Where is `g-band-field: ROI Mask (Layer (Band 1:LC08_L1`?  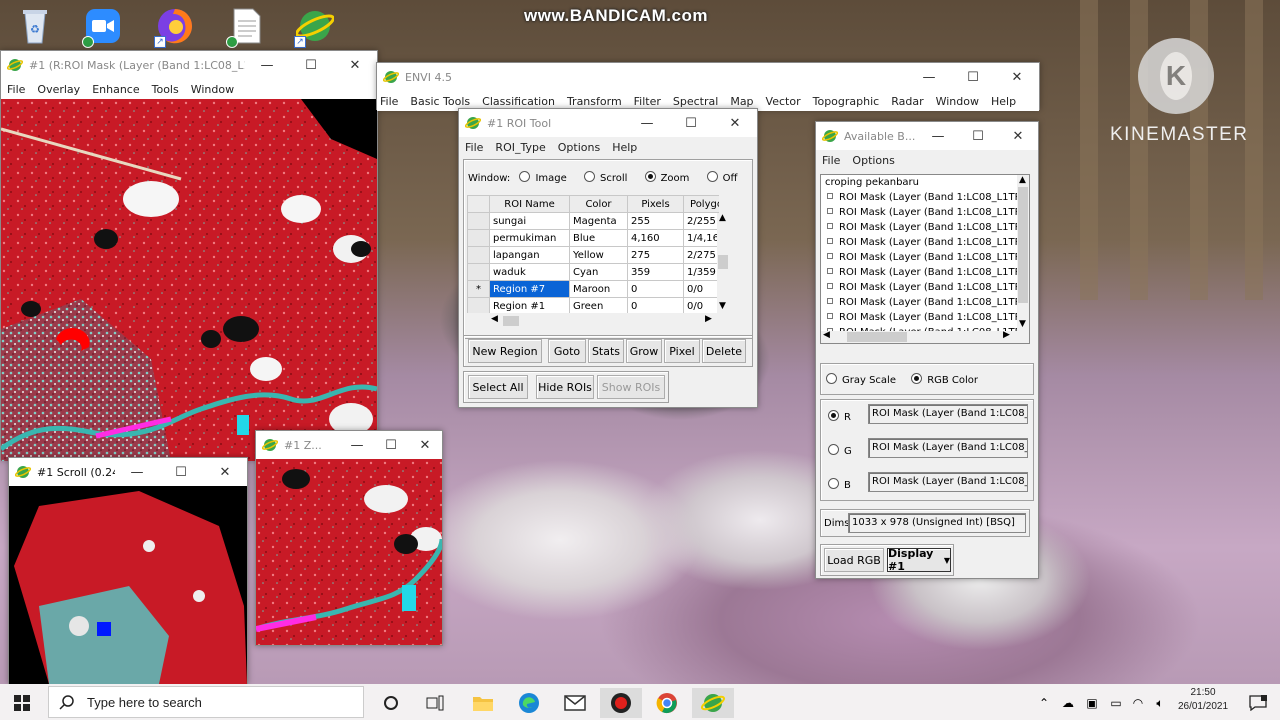 g-band-field: ROI Mask (Layer (Band 1:LC08_L1 is located at coordinates (948, 448).